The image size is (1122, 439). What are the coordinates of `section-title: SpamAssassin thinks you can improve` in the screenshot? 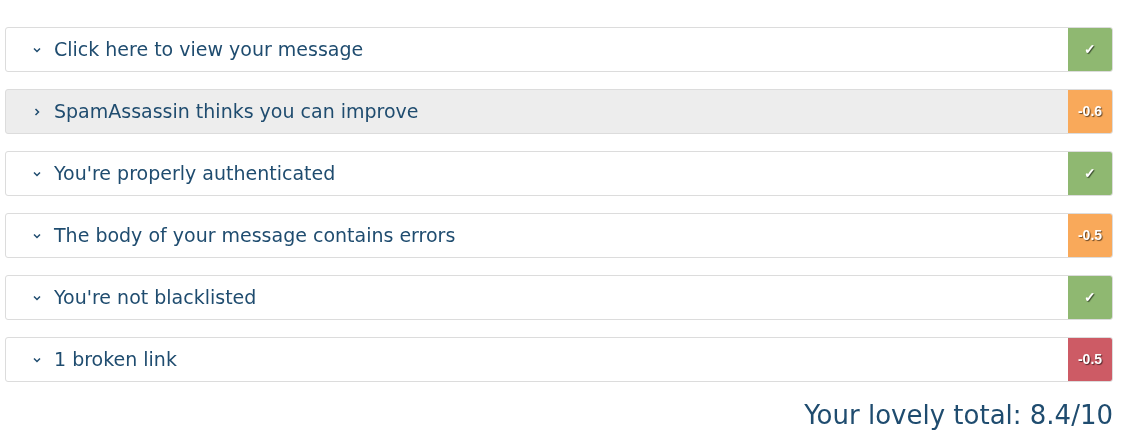 It's located at (236, 112).